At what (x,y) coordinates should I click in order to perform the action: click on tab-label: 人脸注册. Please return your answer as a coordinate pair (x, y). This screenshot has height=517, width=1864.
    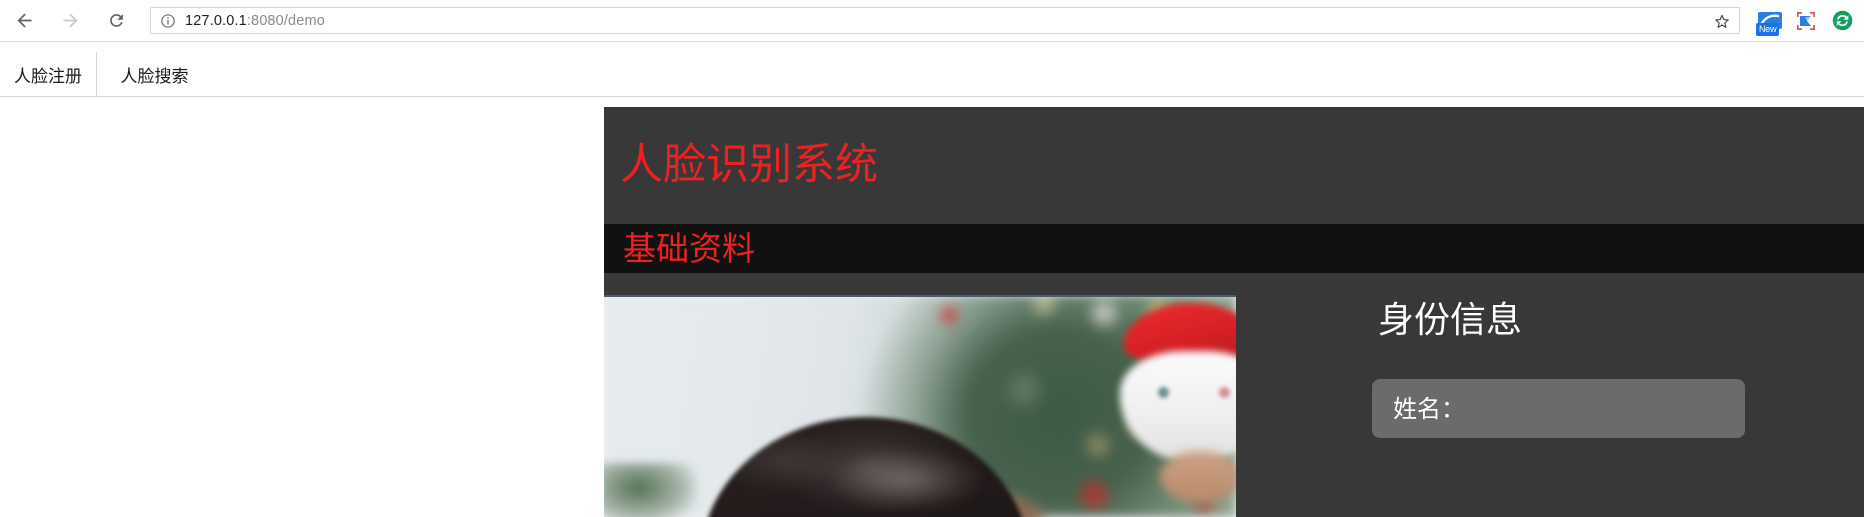
    Looking at the image, I should click on (48, 76).